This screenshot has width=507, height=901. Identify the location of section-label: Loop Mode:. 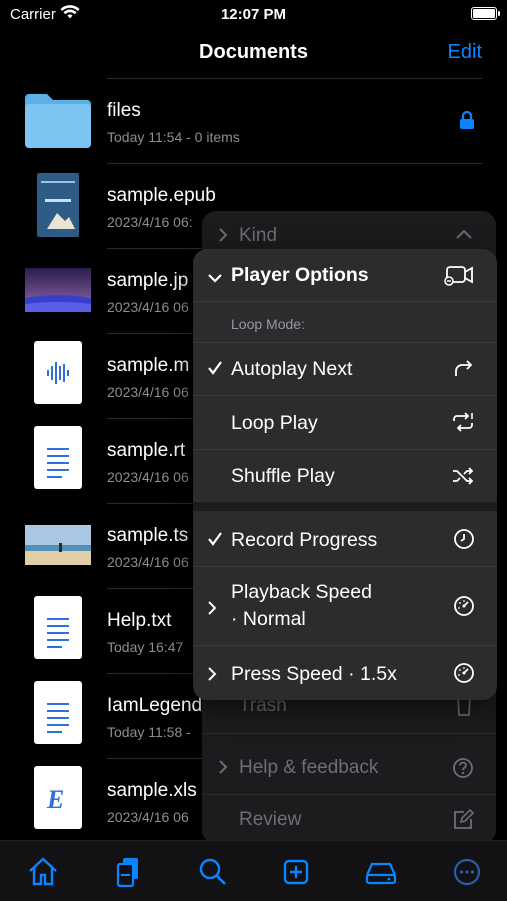
(268, 324).